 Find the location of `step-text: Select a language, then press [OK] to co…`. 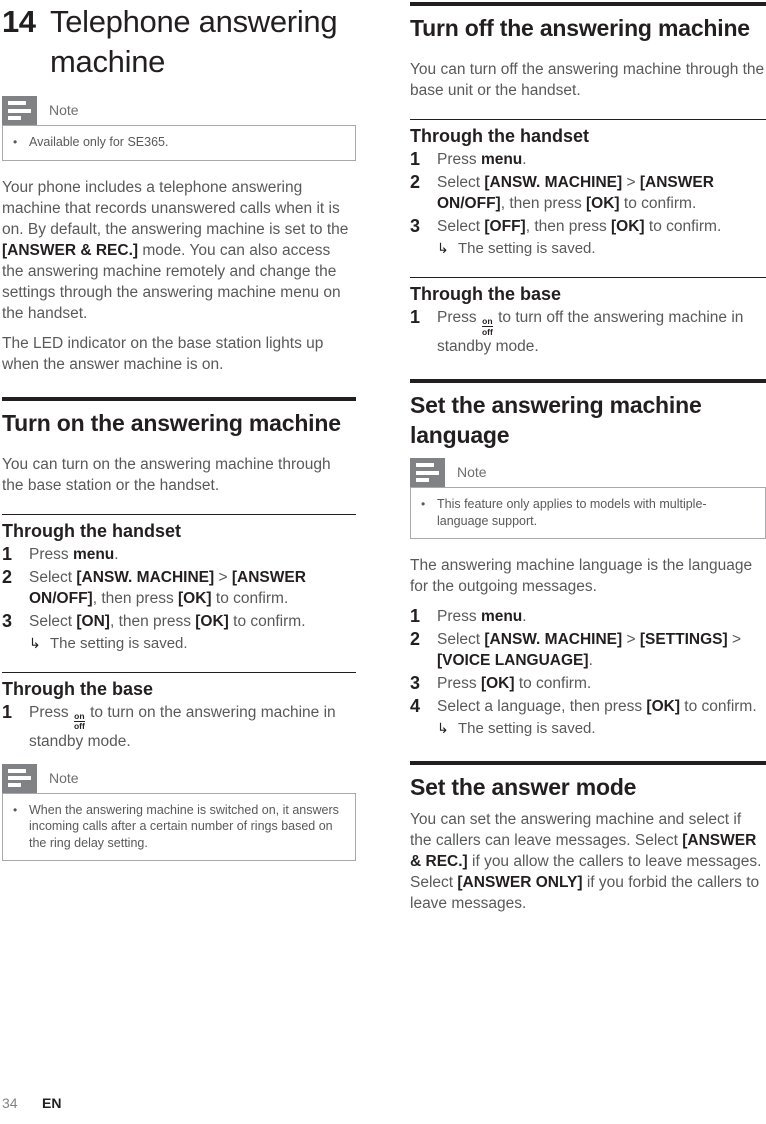

step-text: Select a language, then press [OK] to co… is located at coordinates (597, 706).